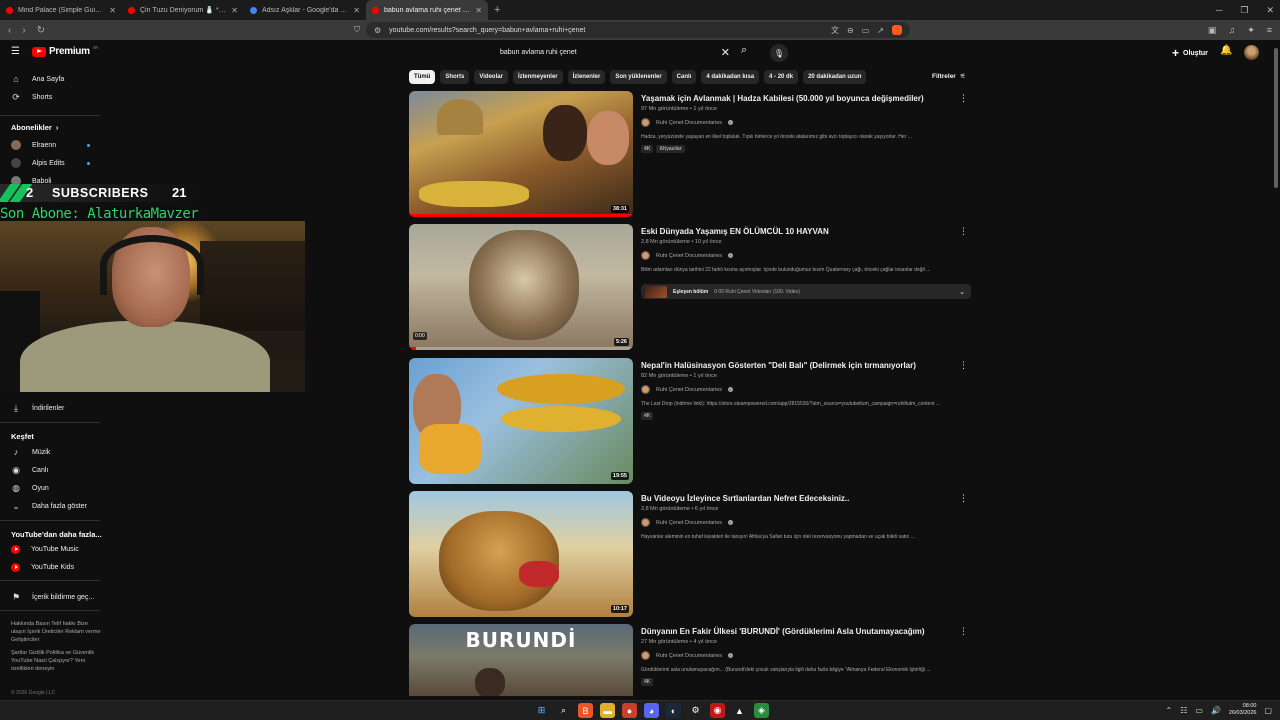 Image resolution: width=1280 pixels, height=720 pixels. I want to click on youtube-logo: Premium TR, so click(65, 51).